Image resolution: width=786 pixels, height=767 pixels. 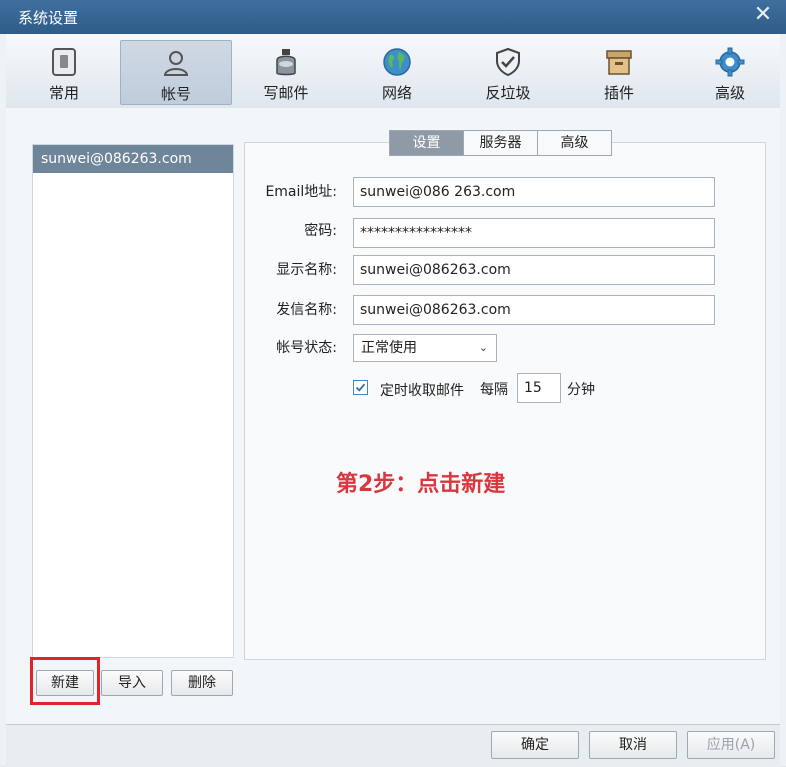 What do you see at coordinates (306, 270) in the screenshot?
I see `display-name-label: 显示名称:` at bounding box center [306, 270].